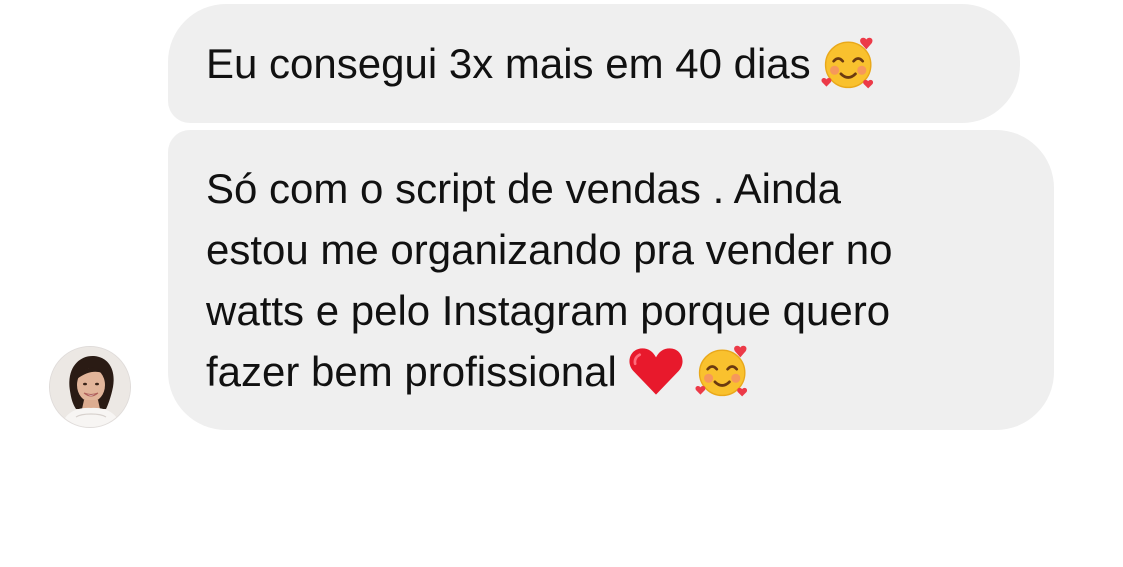 The width and height of the screenshot is (1123, 567). I want to click on message-line: fazer bem profissional, so click(630, 372).